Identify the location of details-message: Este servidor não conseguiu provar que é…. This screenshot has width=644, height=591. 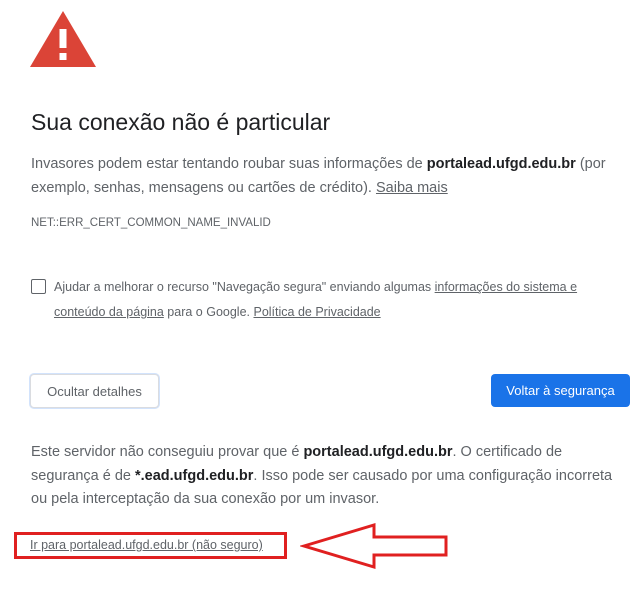
(331, 476).